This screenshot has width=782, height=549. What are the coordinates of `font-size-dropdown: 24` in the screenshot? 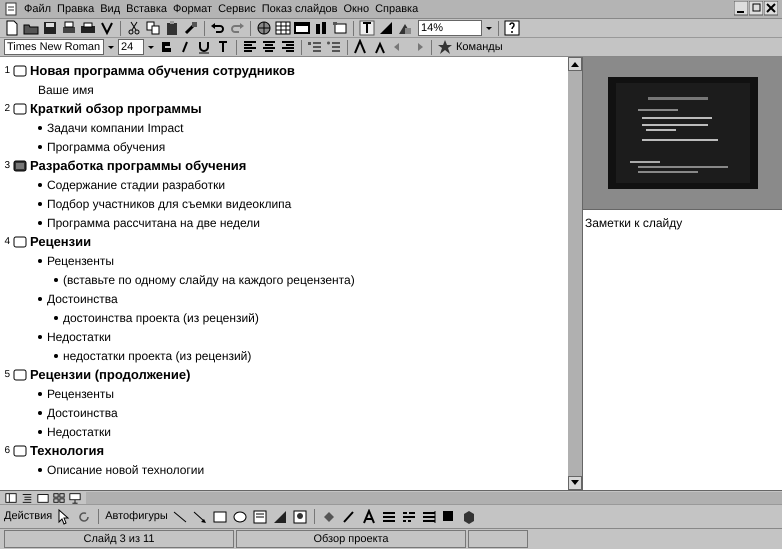 It's located at (131, 47).